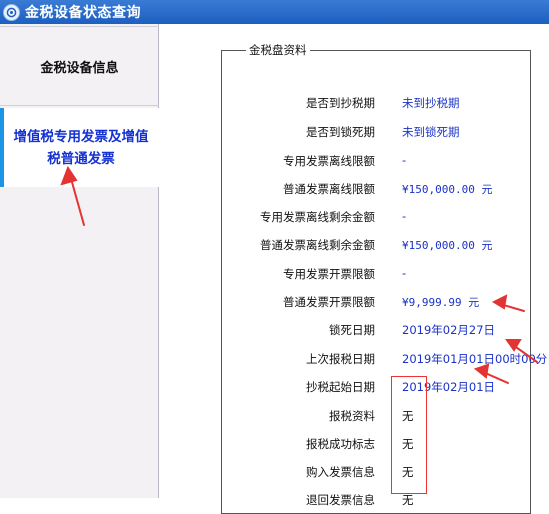  I want to click on info-row: 专用发票开票限额 -, so click(377, 274).